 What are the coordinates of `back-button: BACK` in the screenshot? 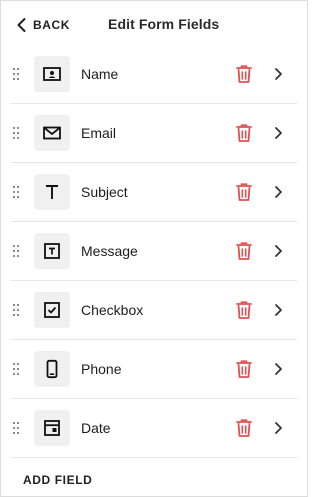 It's located at (43, 25).